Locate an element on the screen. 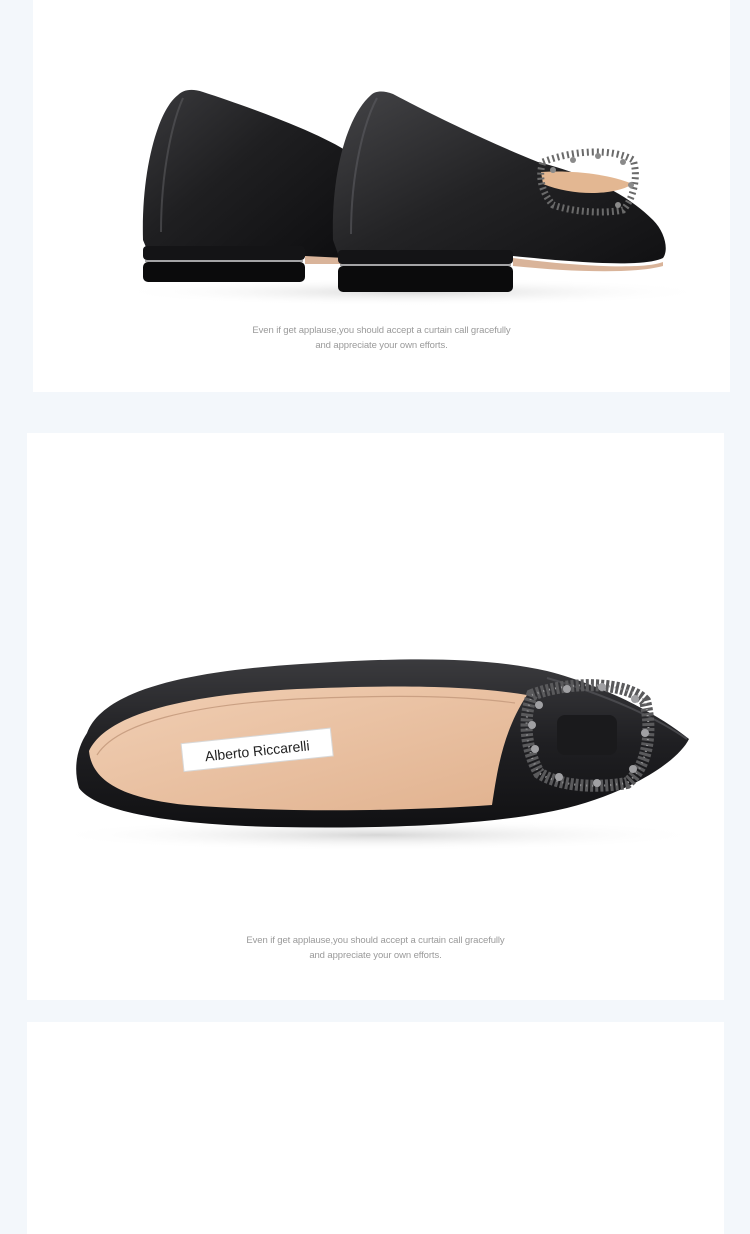  shoe-side-view-image: Alberto Riccarelli is located at coordinates (377, 755).